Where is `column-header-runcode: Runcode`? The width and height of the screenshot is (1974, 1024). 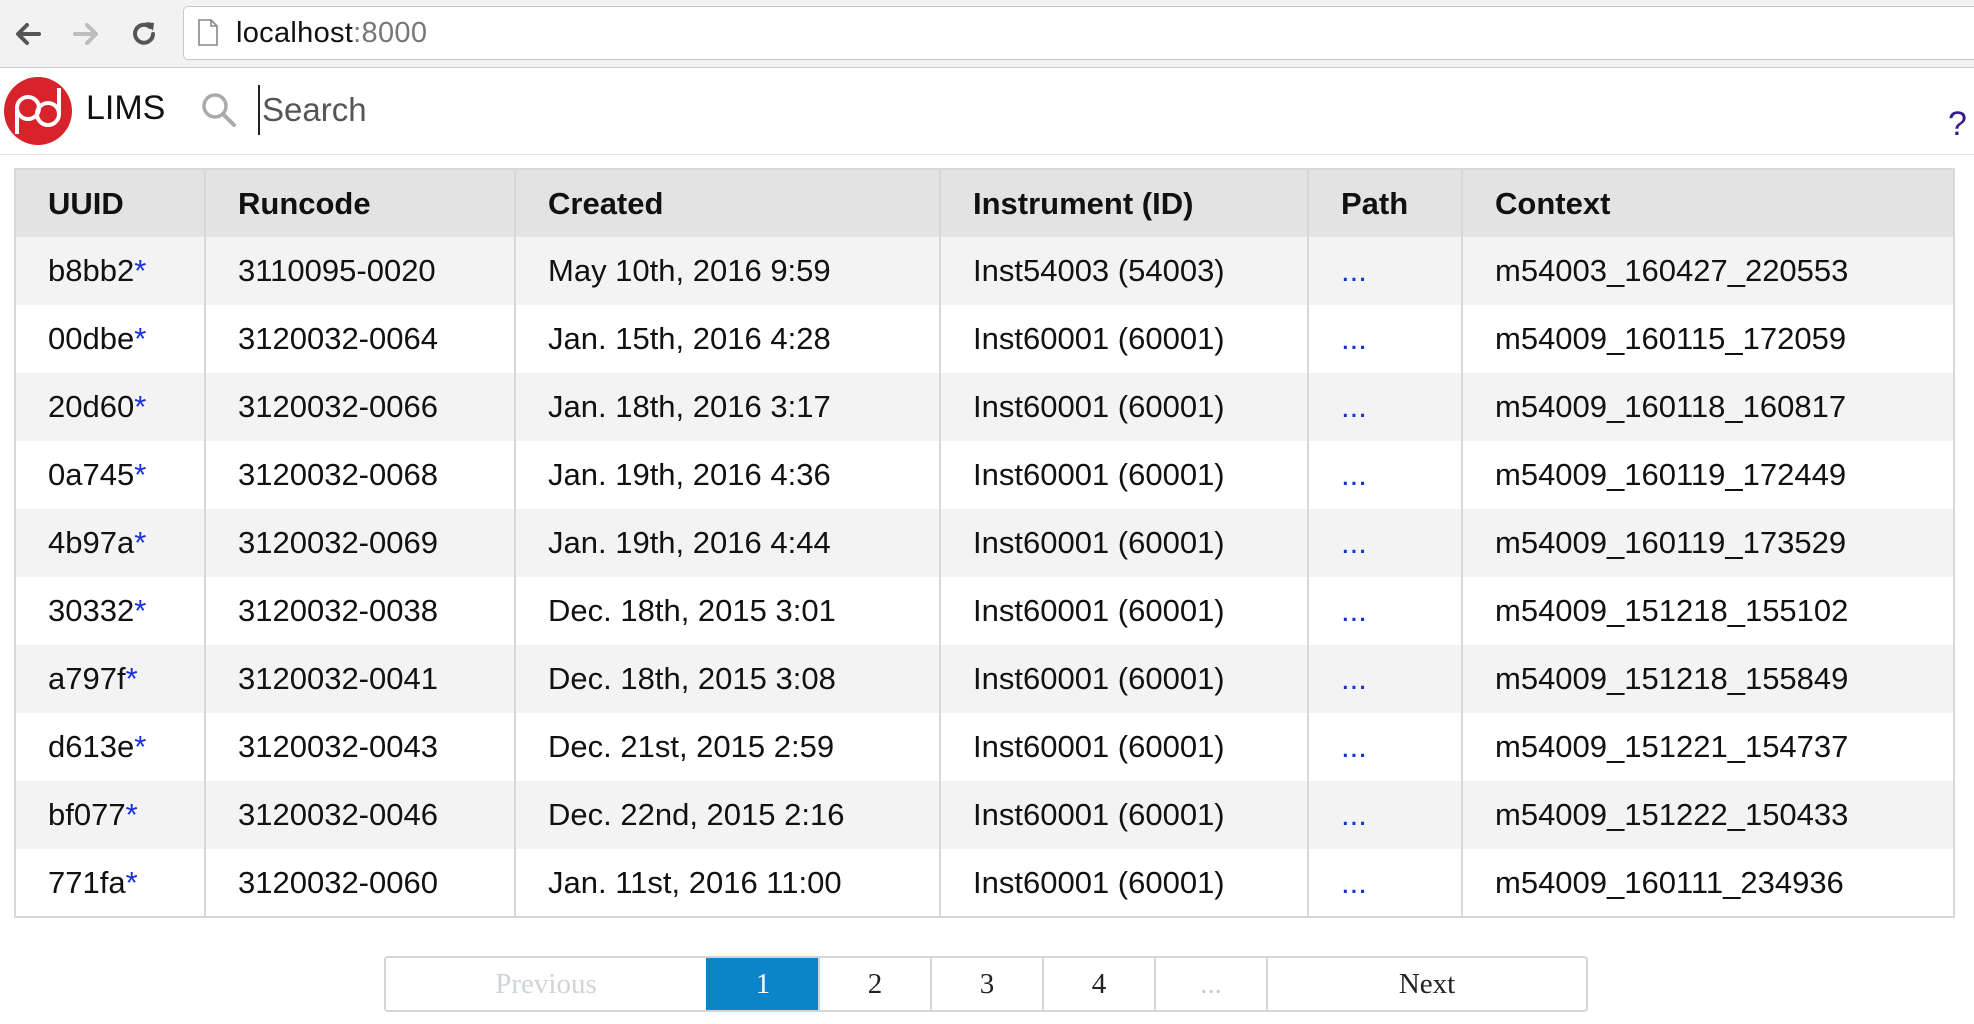
column-header-runcode: Runcode is located at coordinates (359, 203).